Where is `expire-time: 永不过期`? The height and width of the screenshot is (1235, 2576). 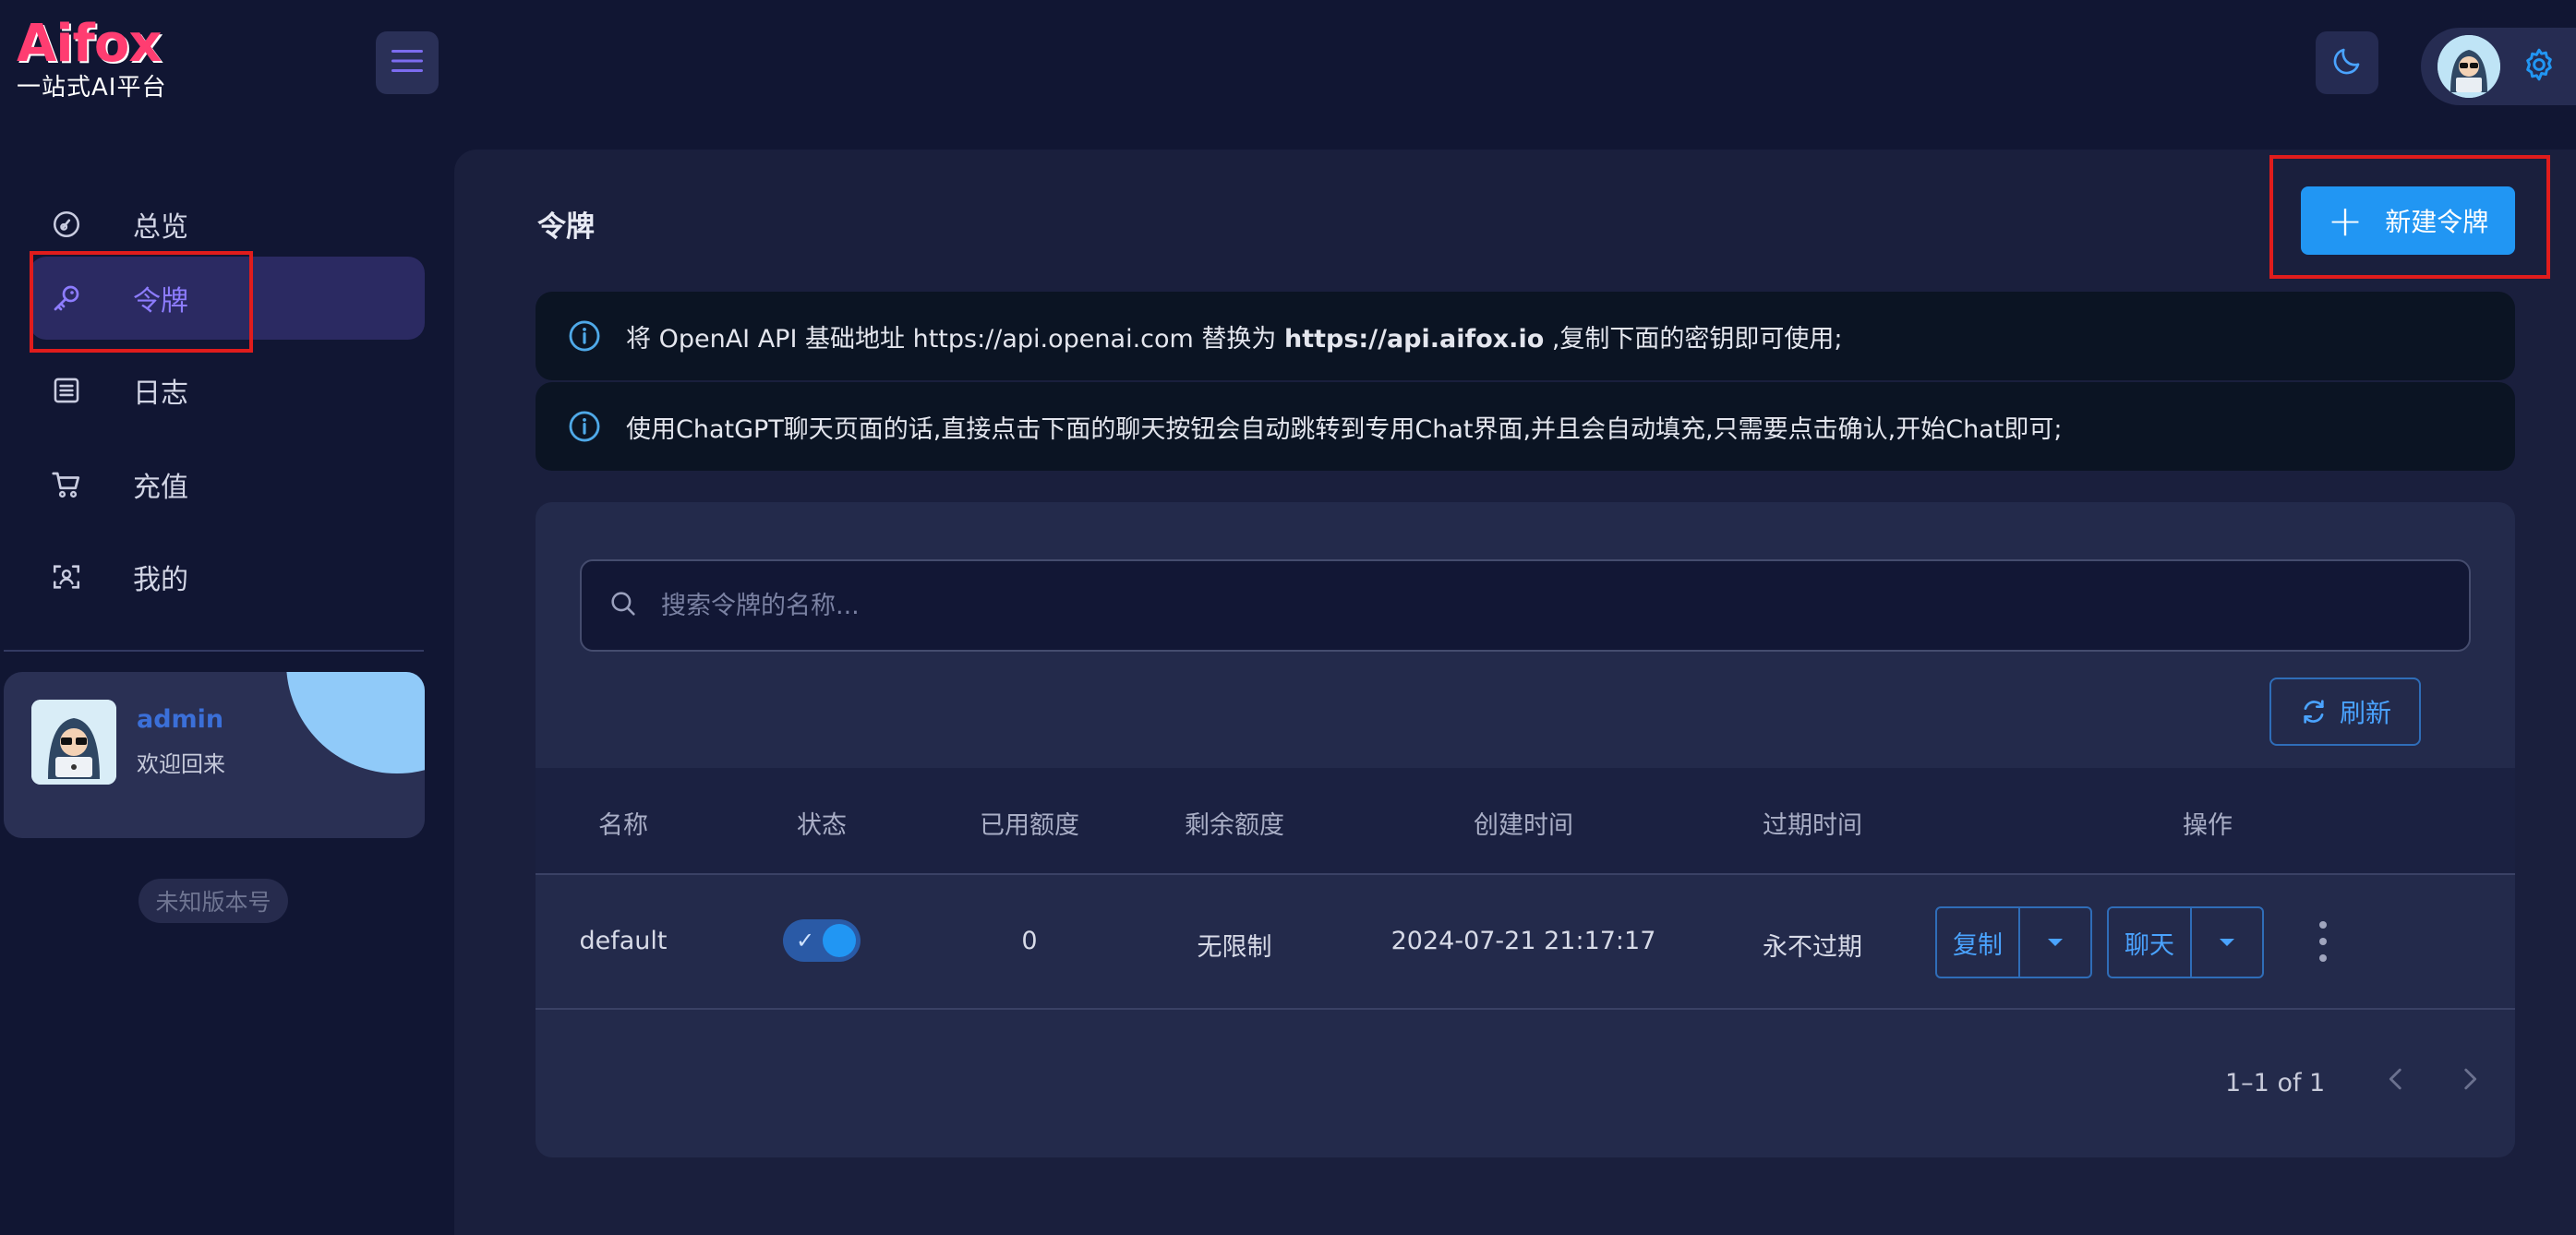
expire-time: 永不过期 is located at coordinates (1812, 948).